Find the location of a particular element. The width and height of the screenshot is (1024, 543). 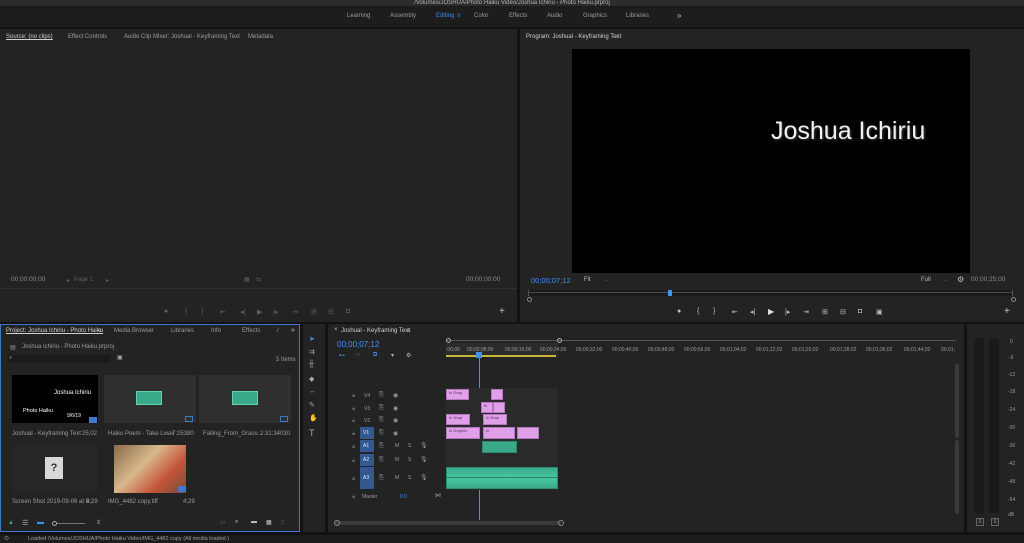

tab-project: Project: Joshua Ichiriu - Photo Haiku is located at coordinates (54, 331).